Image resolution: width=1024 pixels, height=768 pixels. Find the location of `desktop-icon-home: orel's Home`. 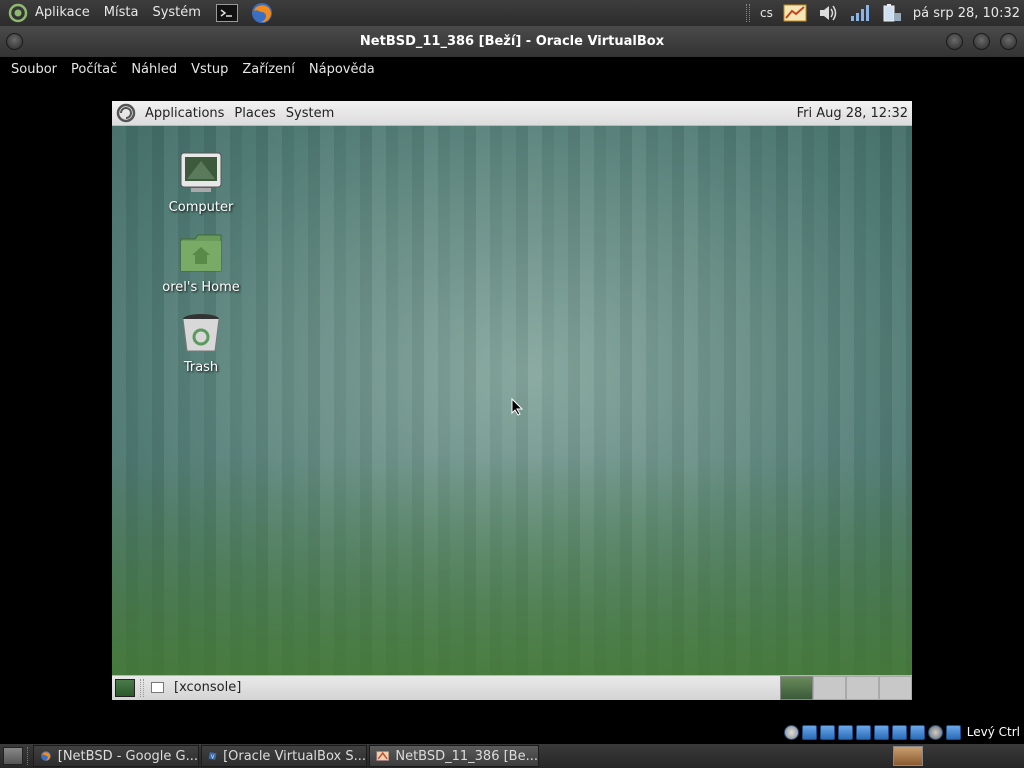

desktop-icon-home: orel's Home is located at coordinates (201, 263).